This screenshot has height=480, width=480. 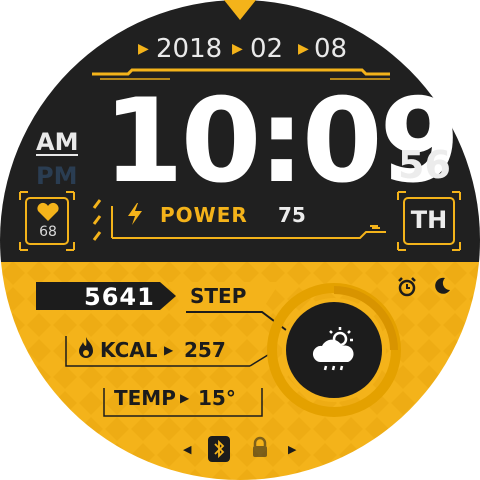 I want to click on power-value: 75, so click(x=292, y=215).